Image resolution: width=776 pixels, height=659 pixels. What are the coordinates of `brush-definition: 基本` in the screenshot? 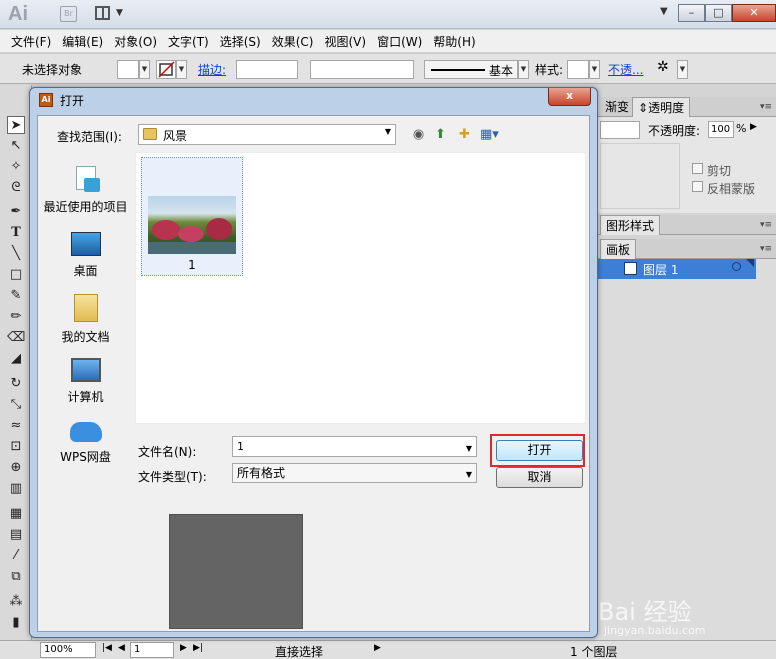 It's located at (471, 69).